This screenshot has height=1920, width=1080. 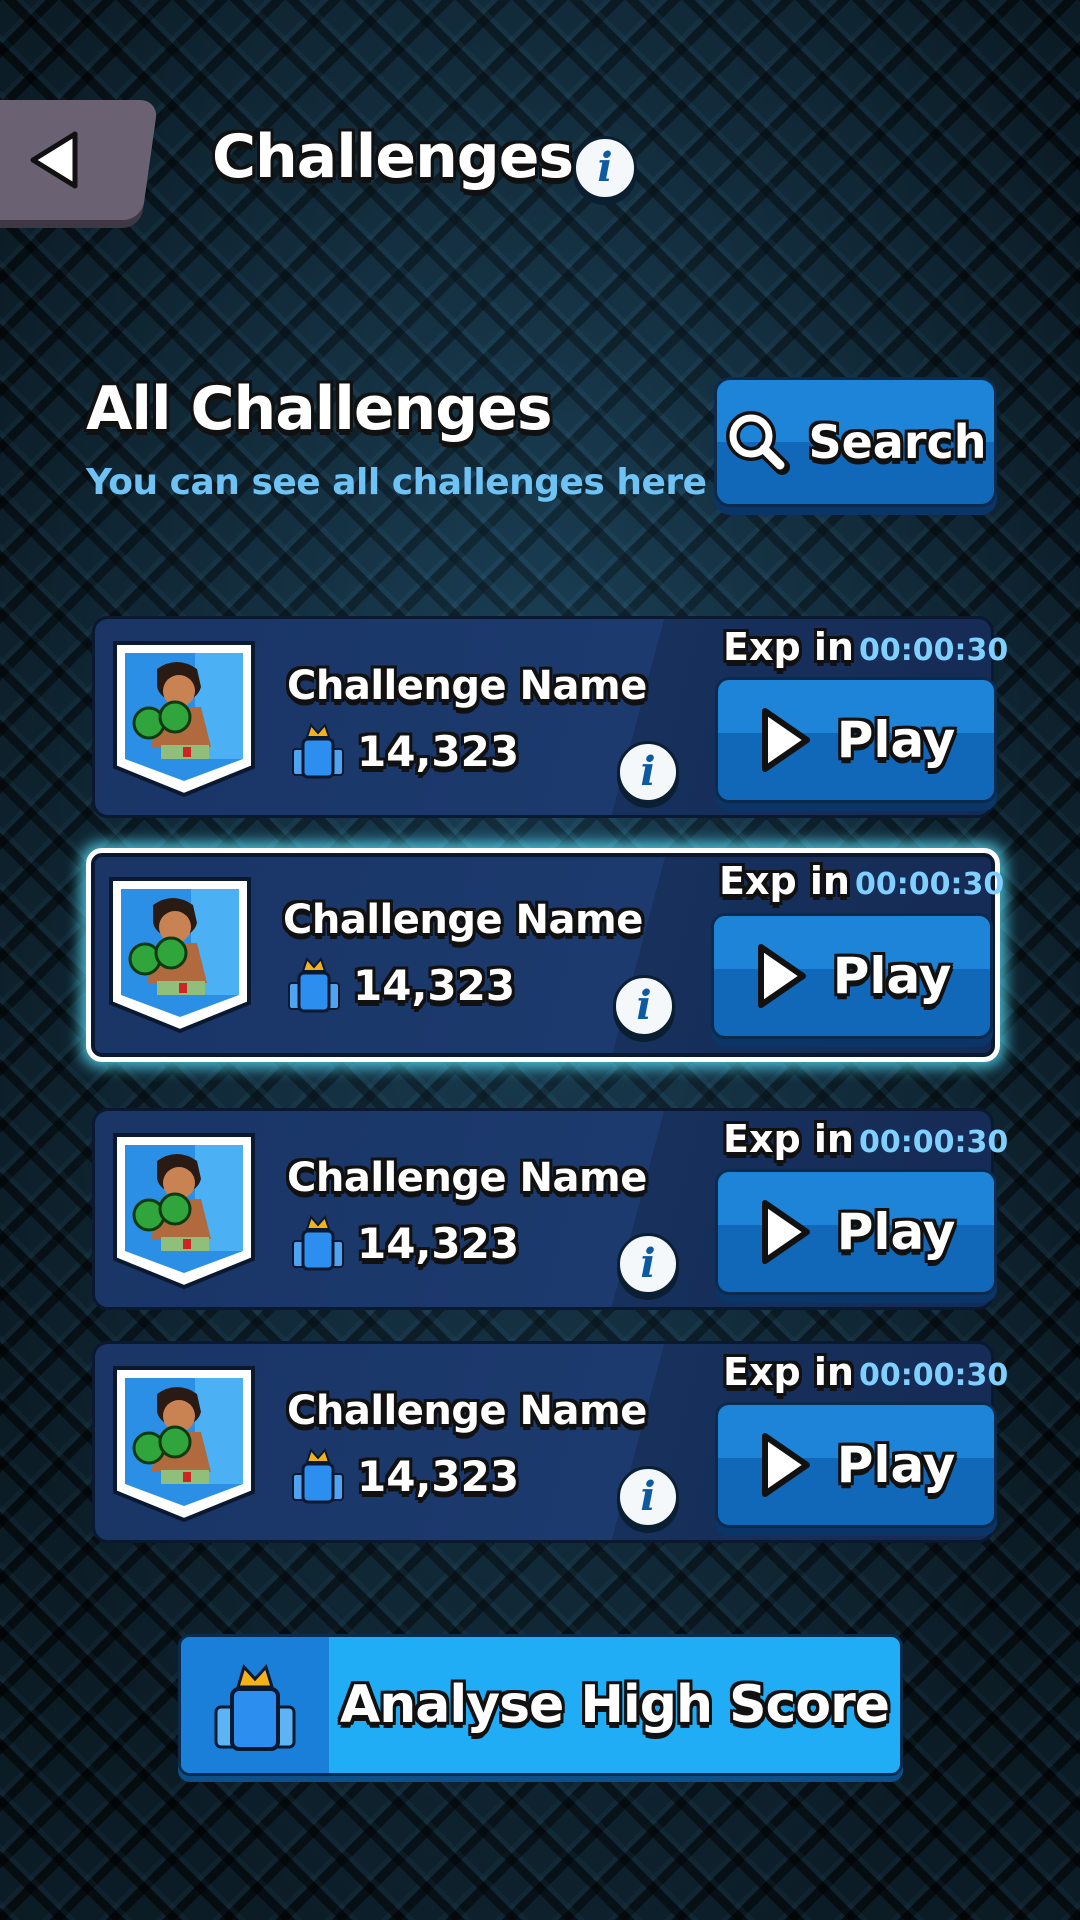 I want to click on search-button: Search, so click(x=855, y=442).